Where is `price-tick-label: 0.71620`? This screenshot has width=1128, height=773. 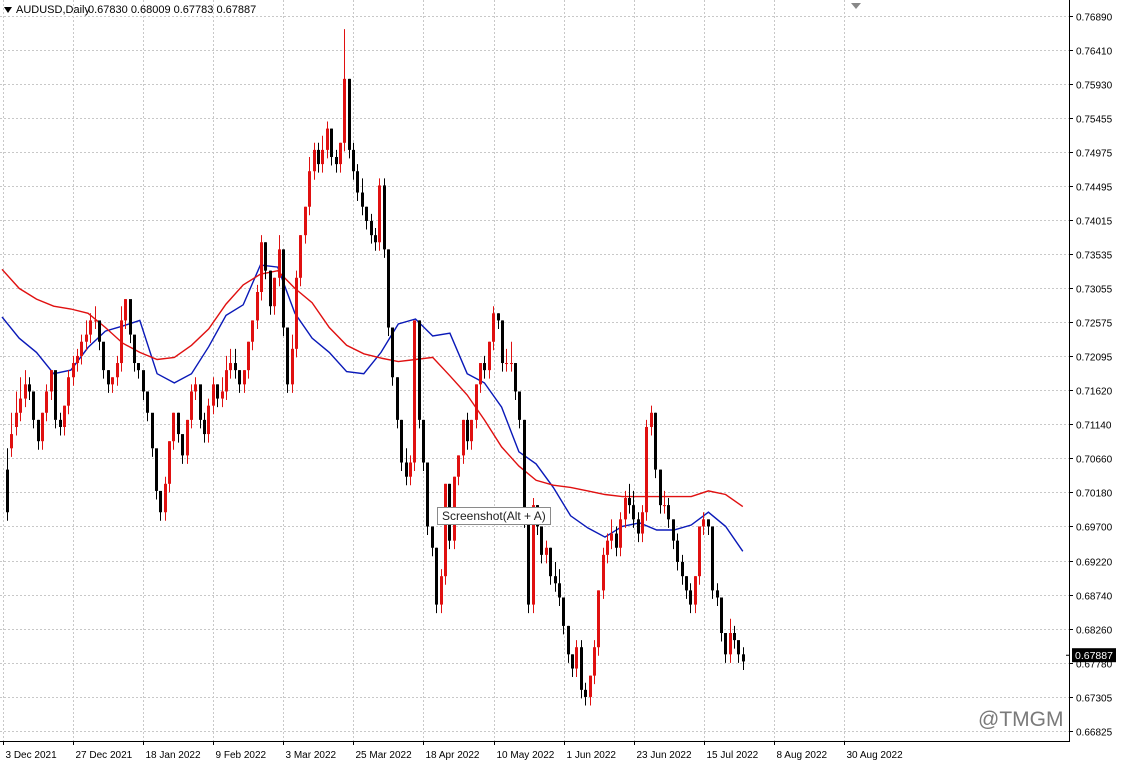 price-tick-label: 0.71620 is located at coordinates (1094, 392).